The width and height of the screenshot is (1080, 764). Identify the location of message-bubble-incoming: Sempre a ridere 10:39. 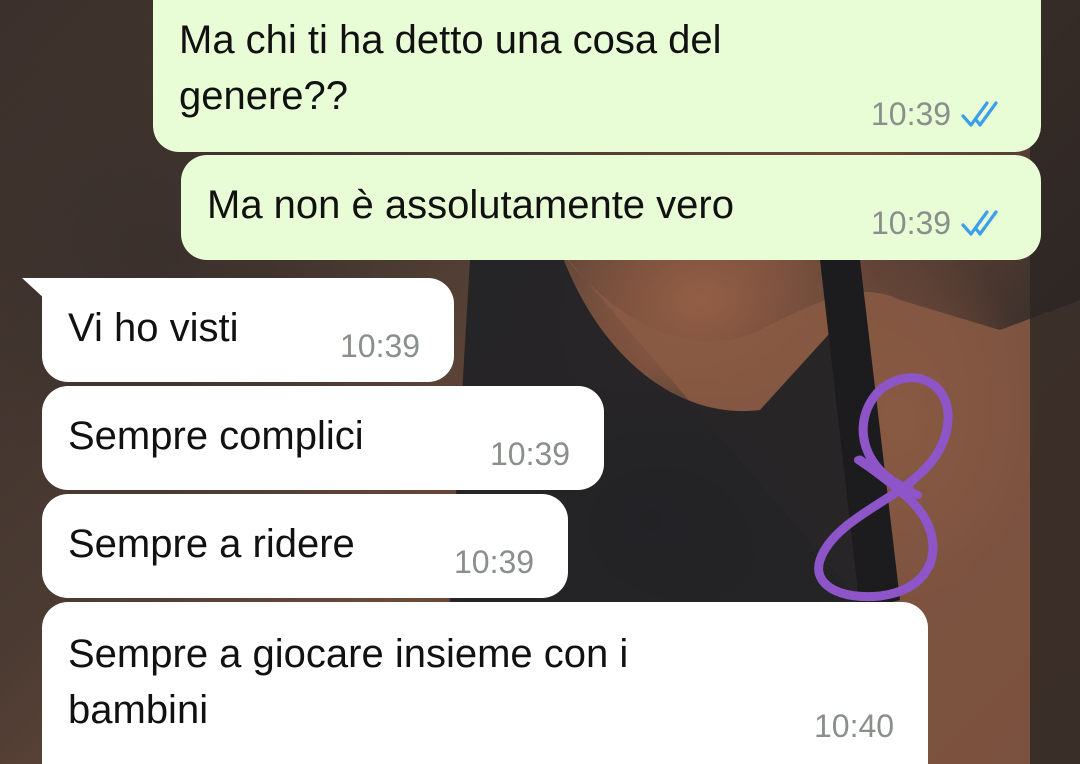
(305, 546).